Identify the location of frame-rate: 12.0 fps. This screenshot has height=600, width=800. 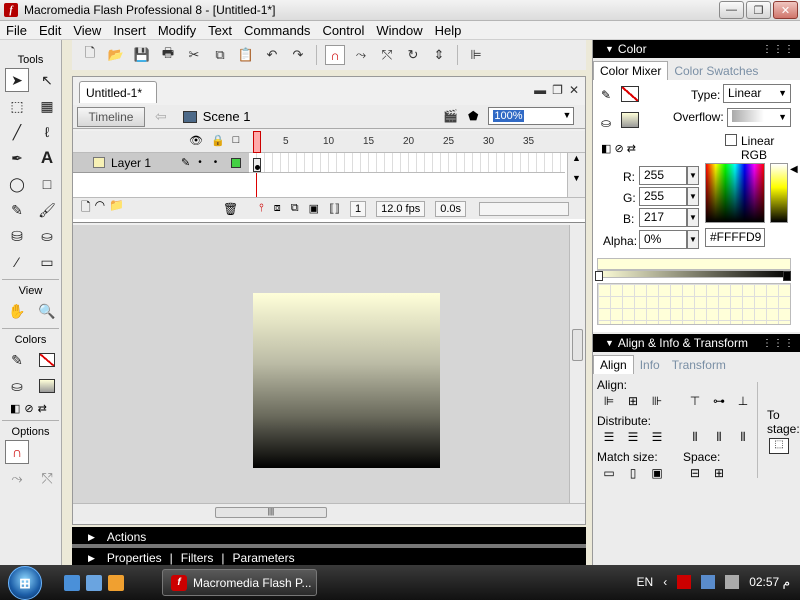
(401, 208).